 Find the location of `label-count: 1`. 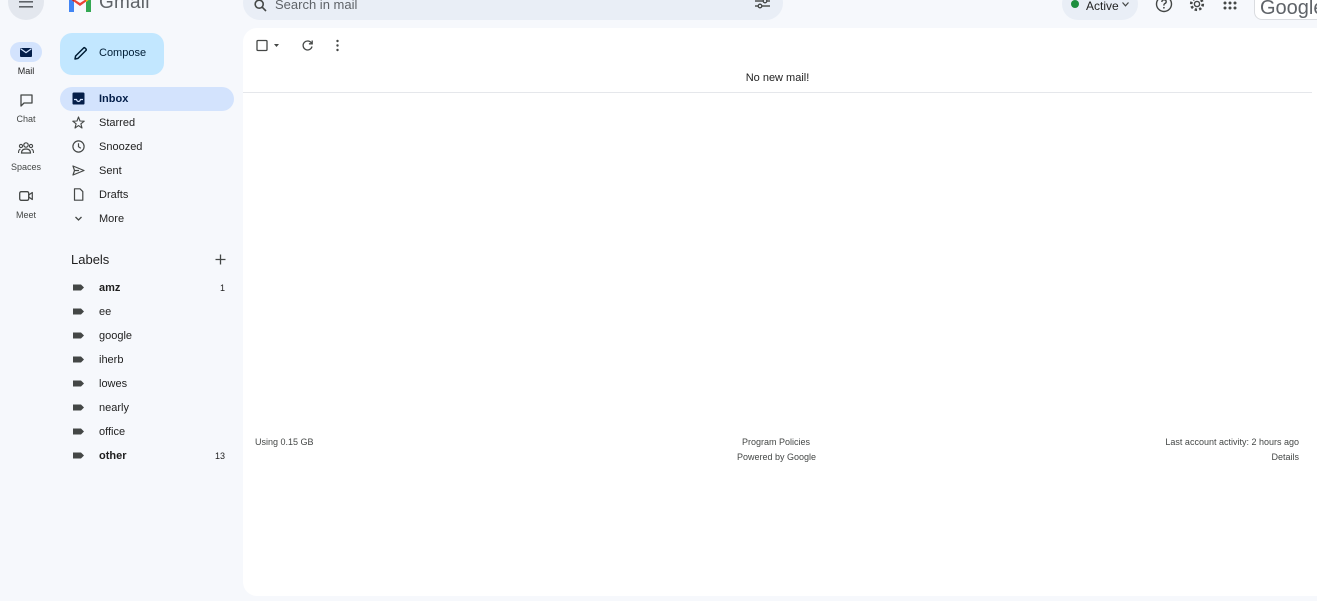

label-count: 1 is located at coordinates (222, 288).